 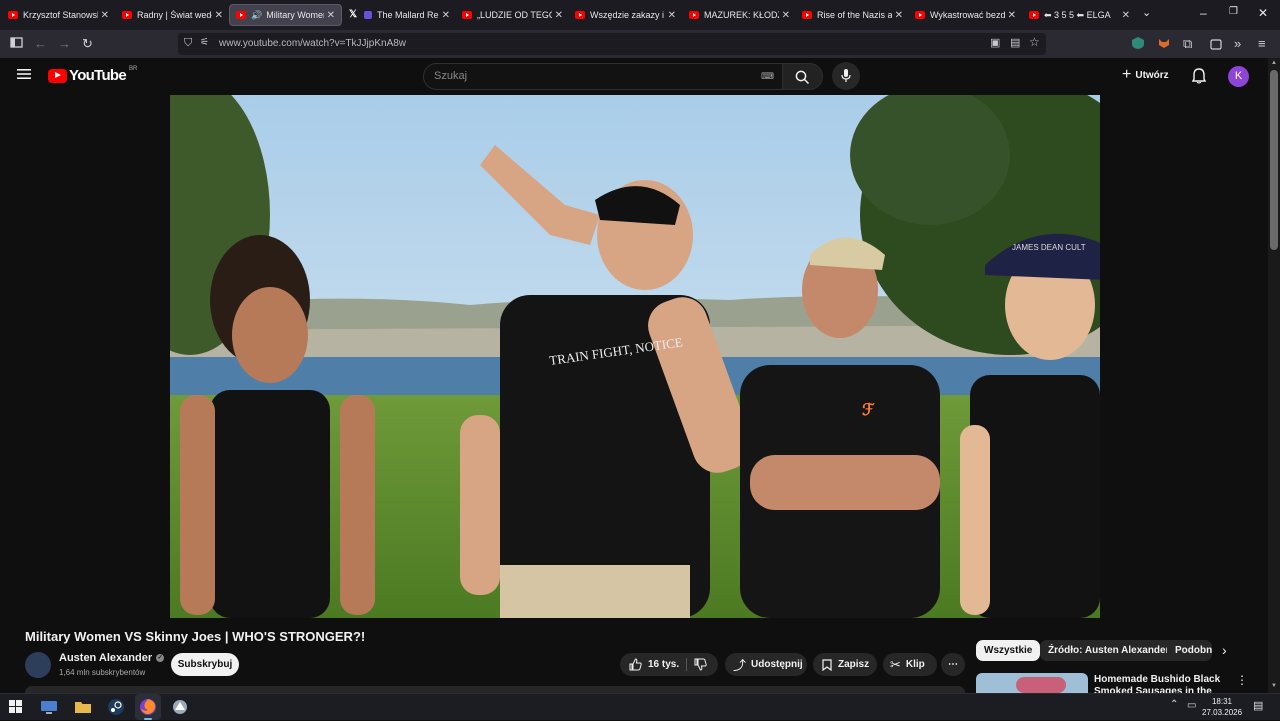 I want to click on overflow-chevrons-icon: », so click(x=1237, y=43).